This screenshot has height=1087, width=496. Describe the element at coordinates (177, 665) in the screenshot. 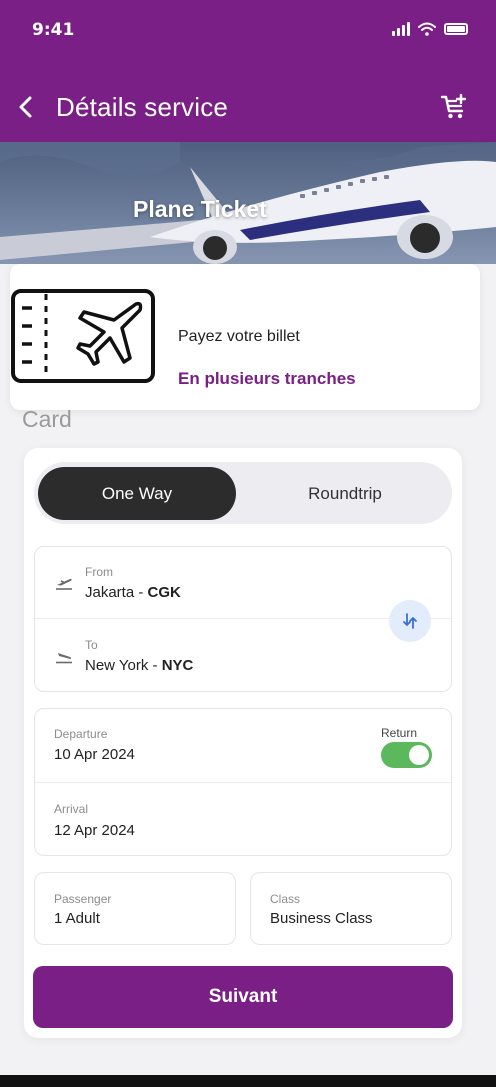

I see `to-code: NYC` at that location.